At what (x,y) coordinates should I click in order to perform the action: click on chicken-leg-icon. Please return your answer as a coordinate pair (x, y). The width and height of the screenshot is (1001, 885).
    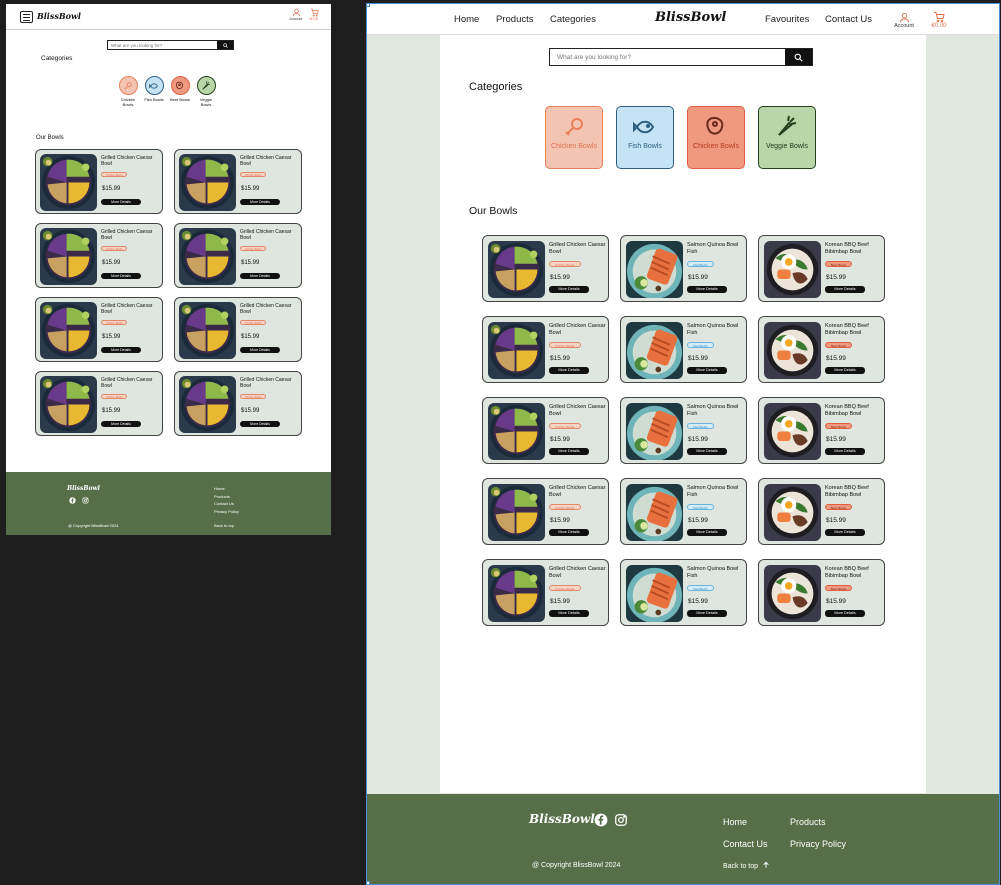
    Looking at the image, I should click on (574, 127).